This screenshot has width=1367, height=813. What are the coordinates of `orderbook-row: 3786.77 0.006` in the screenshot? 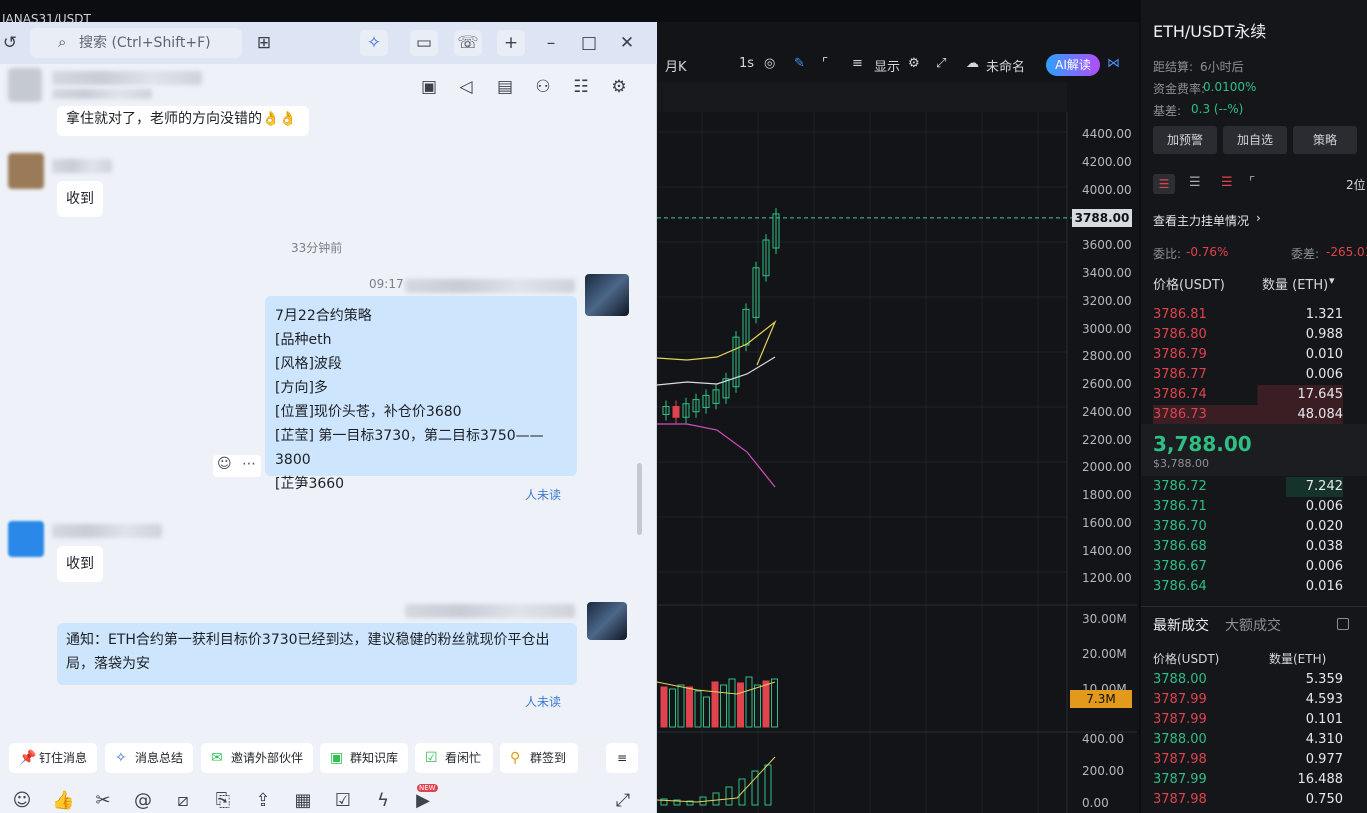 It's located at (1248, 375).